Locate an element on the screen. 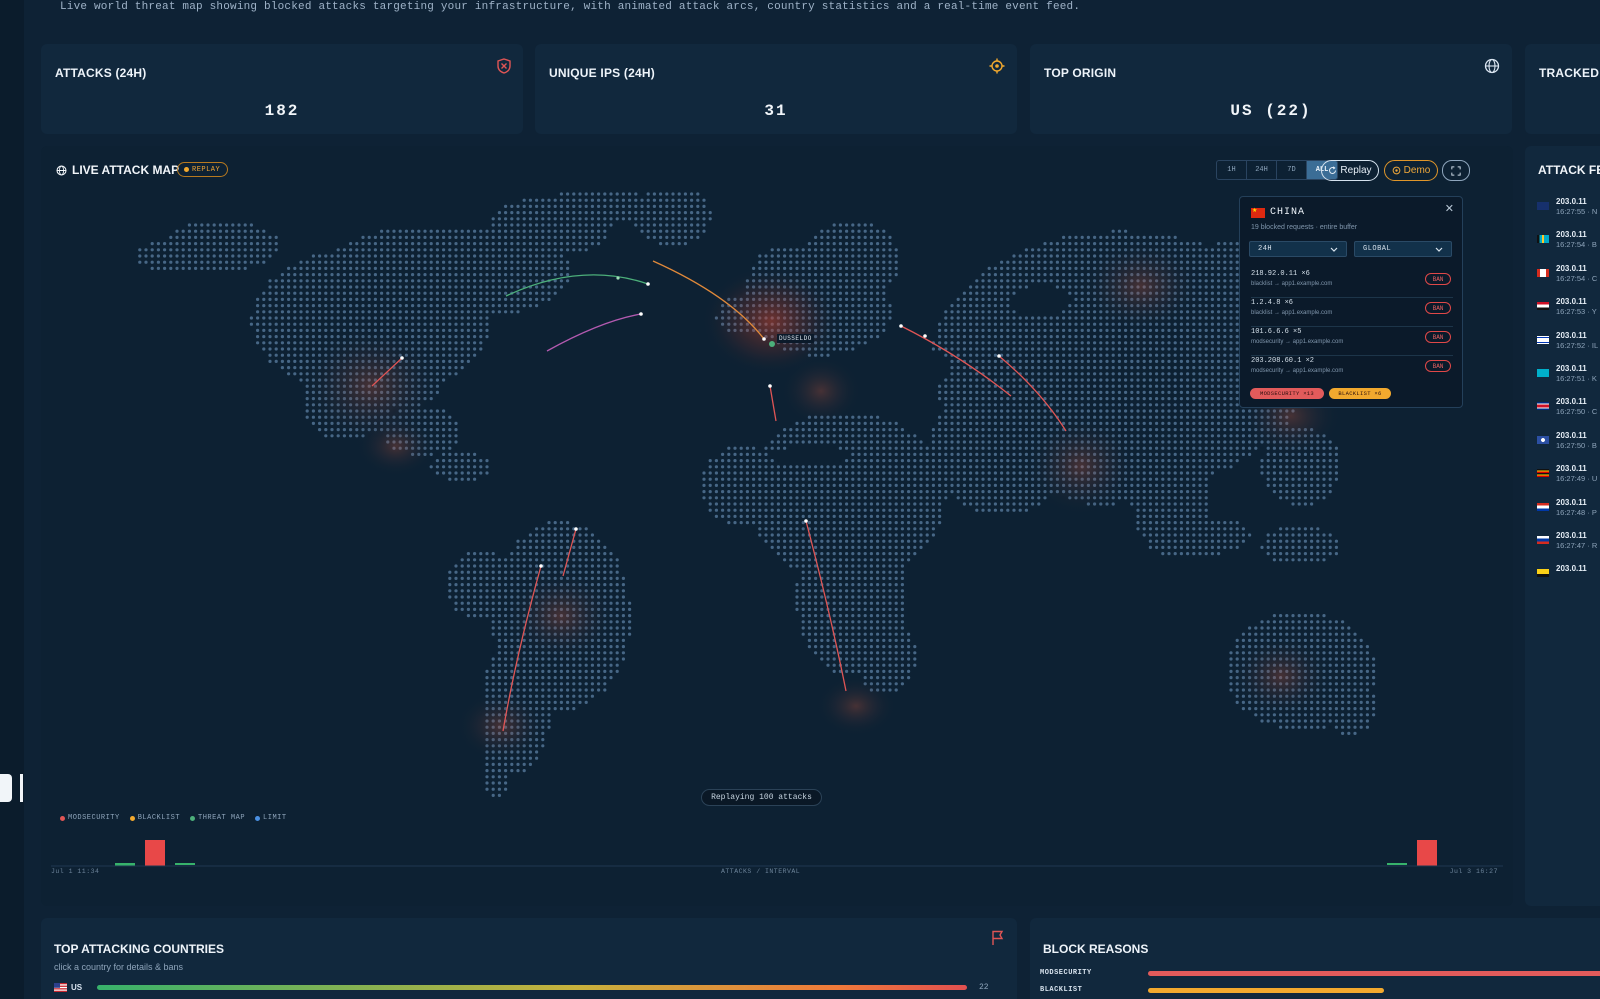 This screenshot has width=1600, height=999. feed-item: 203.0.11 16:27:54 · C is located at coordinates (1568, 274).